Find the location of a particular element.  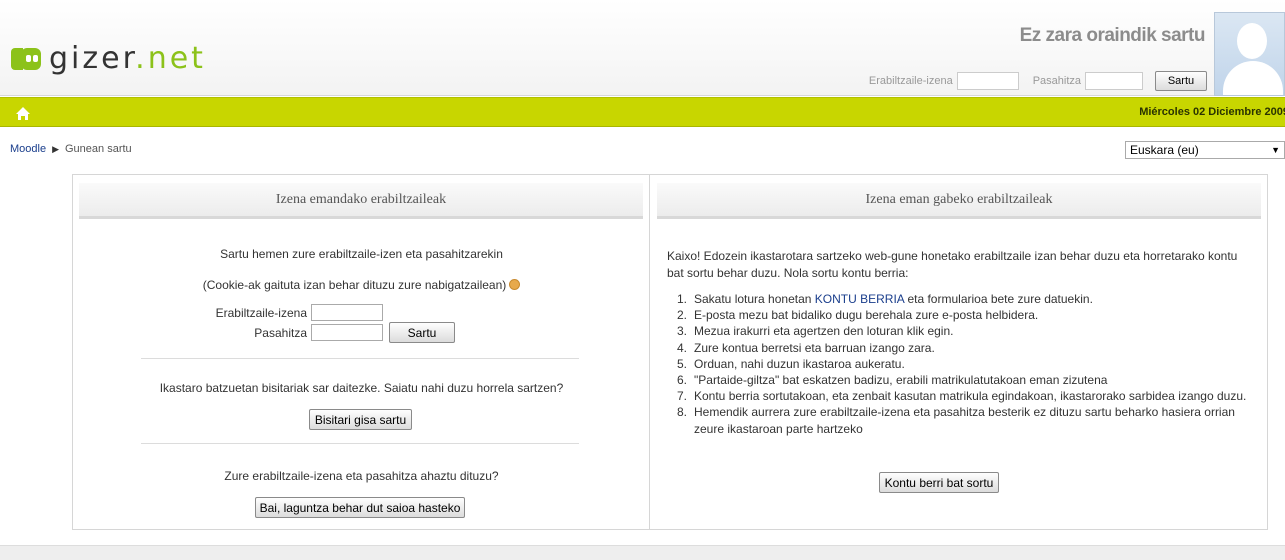

header-login-form: Erabiltzaile-izena Pasahitza Sartu is located at coordinates (1038, 81).